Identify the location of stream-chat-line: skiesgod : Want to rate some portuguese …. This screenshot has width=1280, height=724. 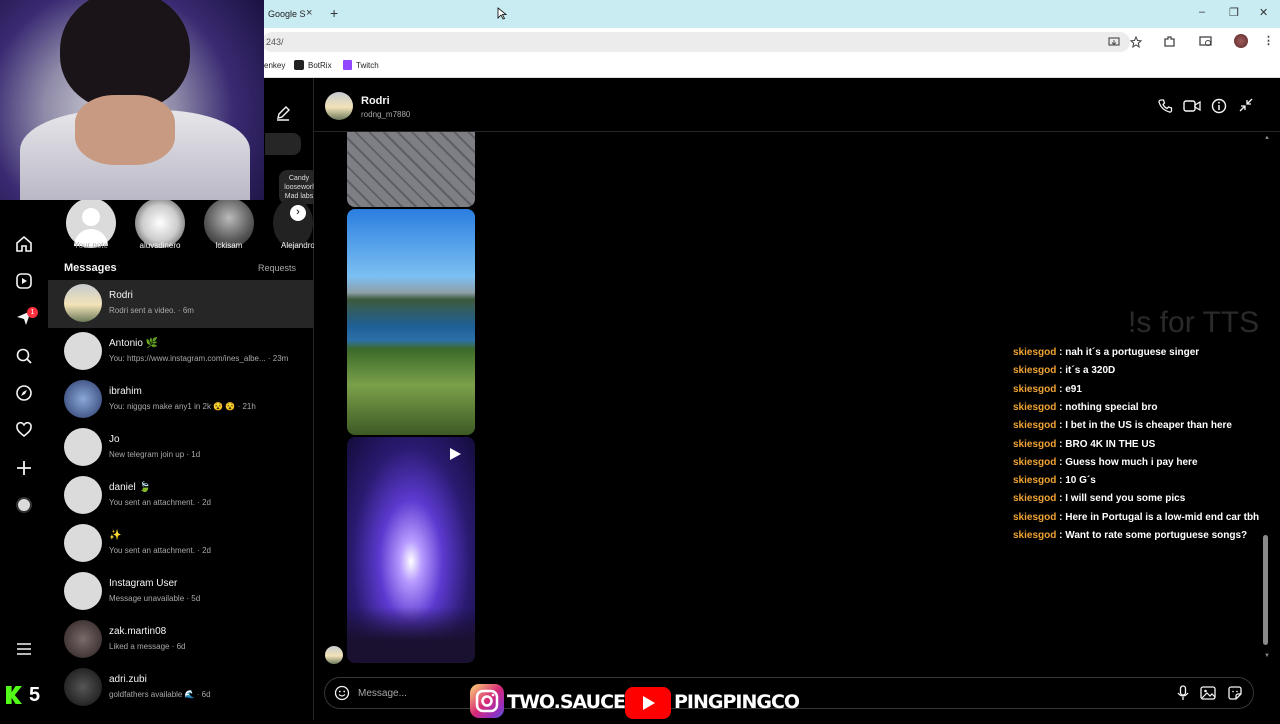
(1130, 535).